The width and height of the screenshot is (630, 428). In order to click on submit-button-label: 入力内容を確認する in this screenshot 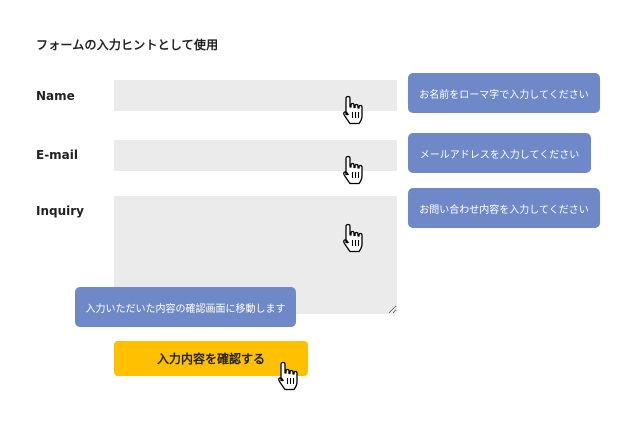, I will do `click(210, 359)`.